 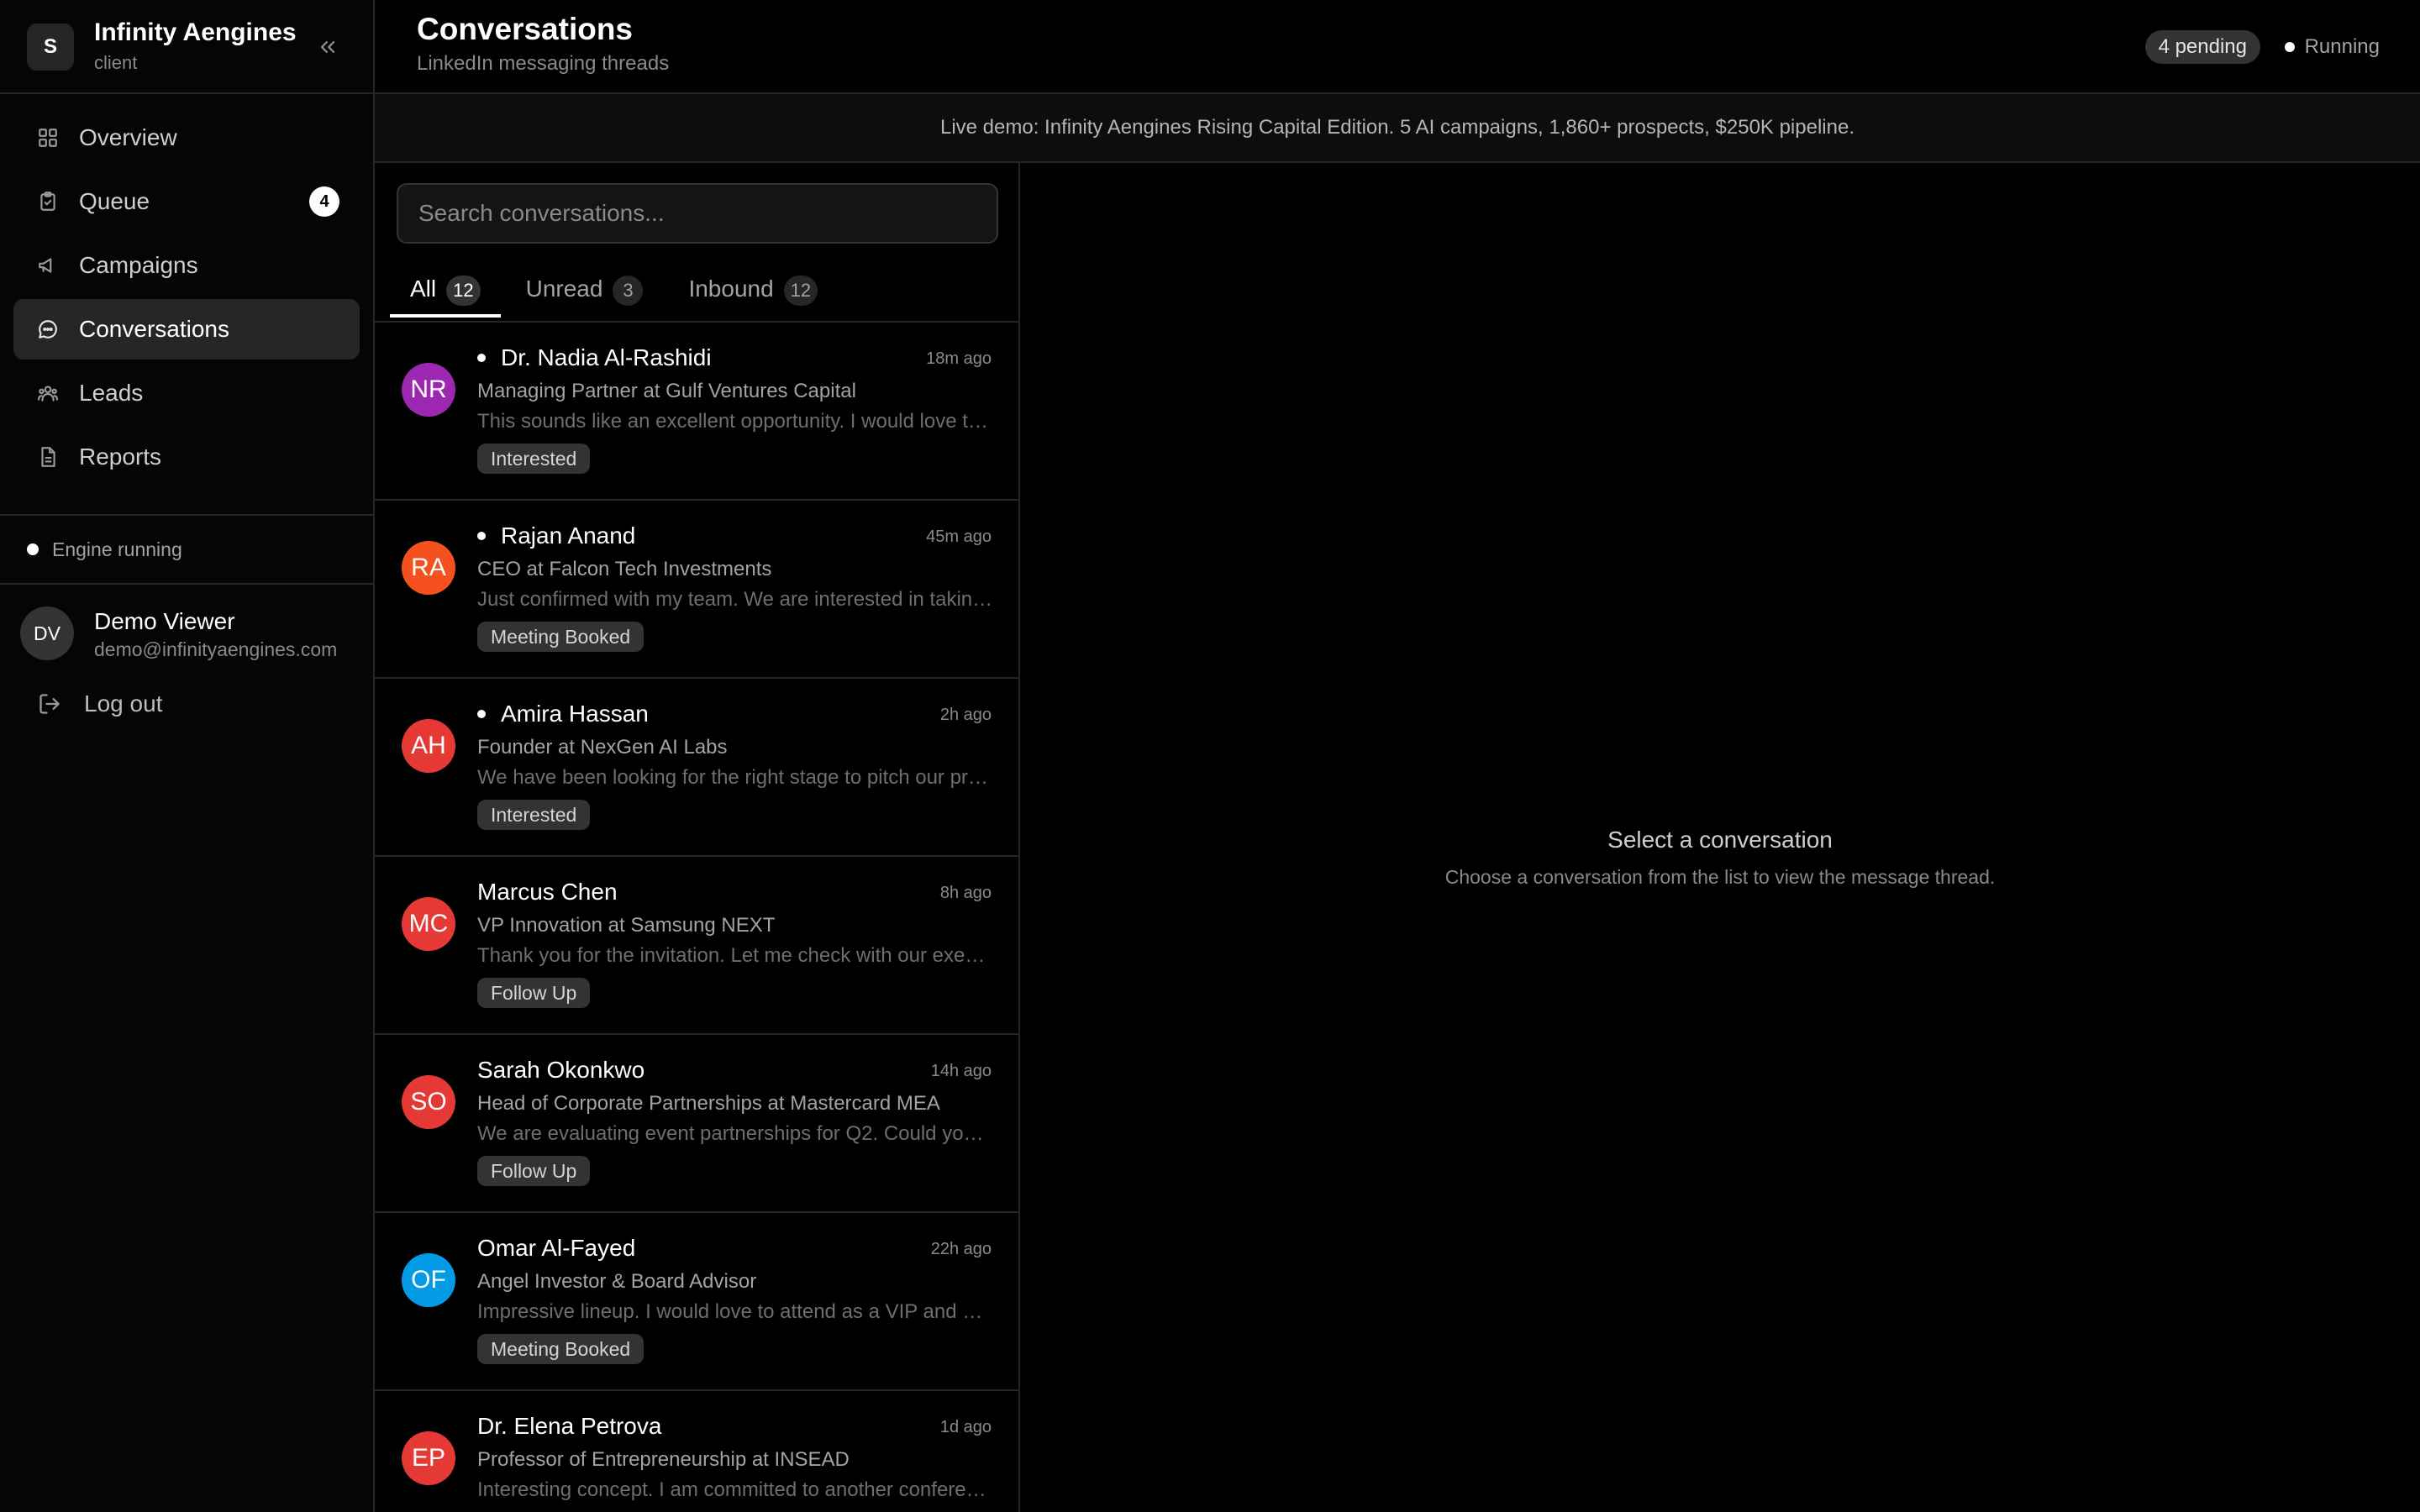 I want to click on contact-title: Professor of Entrepreneurship at INSEAD, so click(x=663, y=1459).